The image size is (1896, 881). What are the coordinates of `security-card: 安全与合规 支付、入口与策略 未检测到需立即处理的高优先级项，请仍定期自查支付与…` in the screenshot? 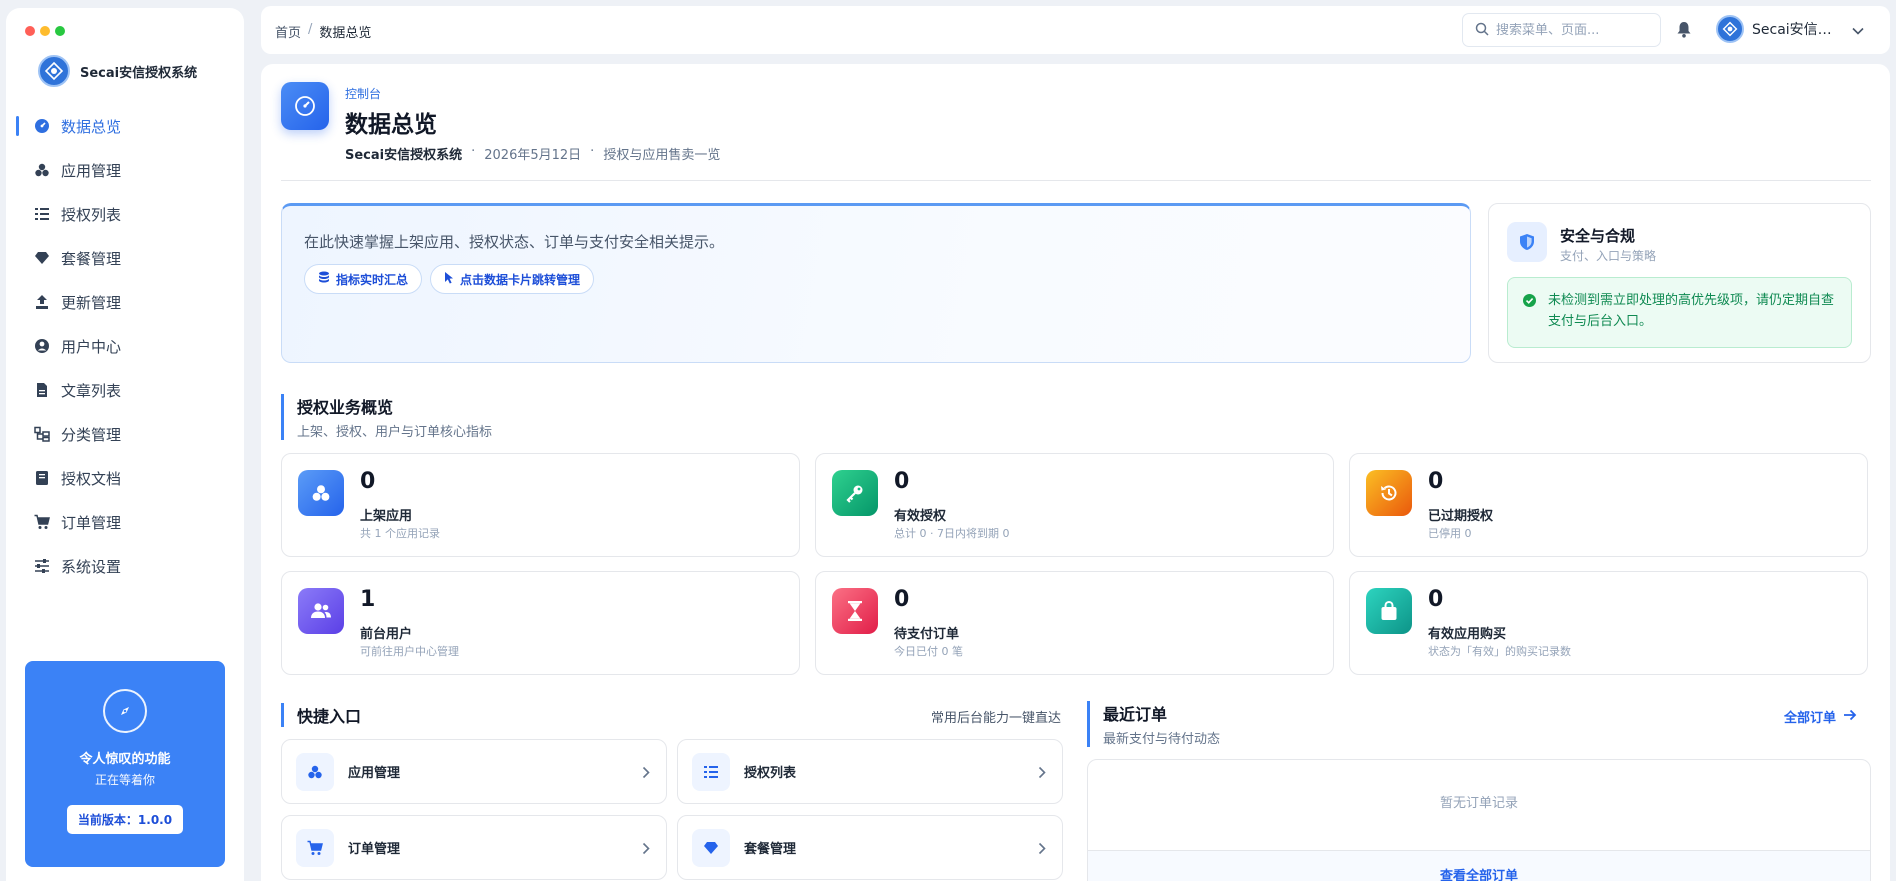 It's located at (1679, 283).